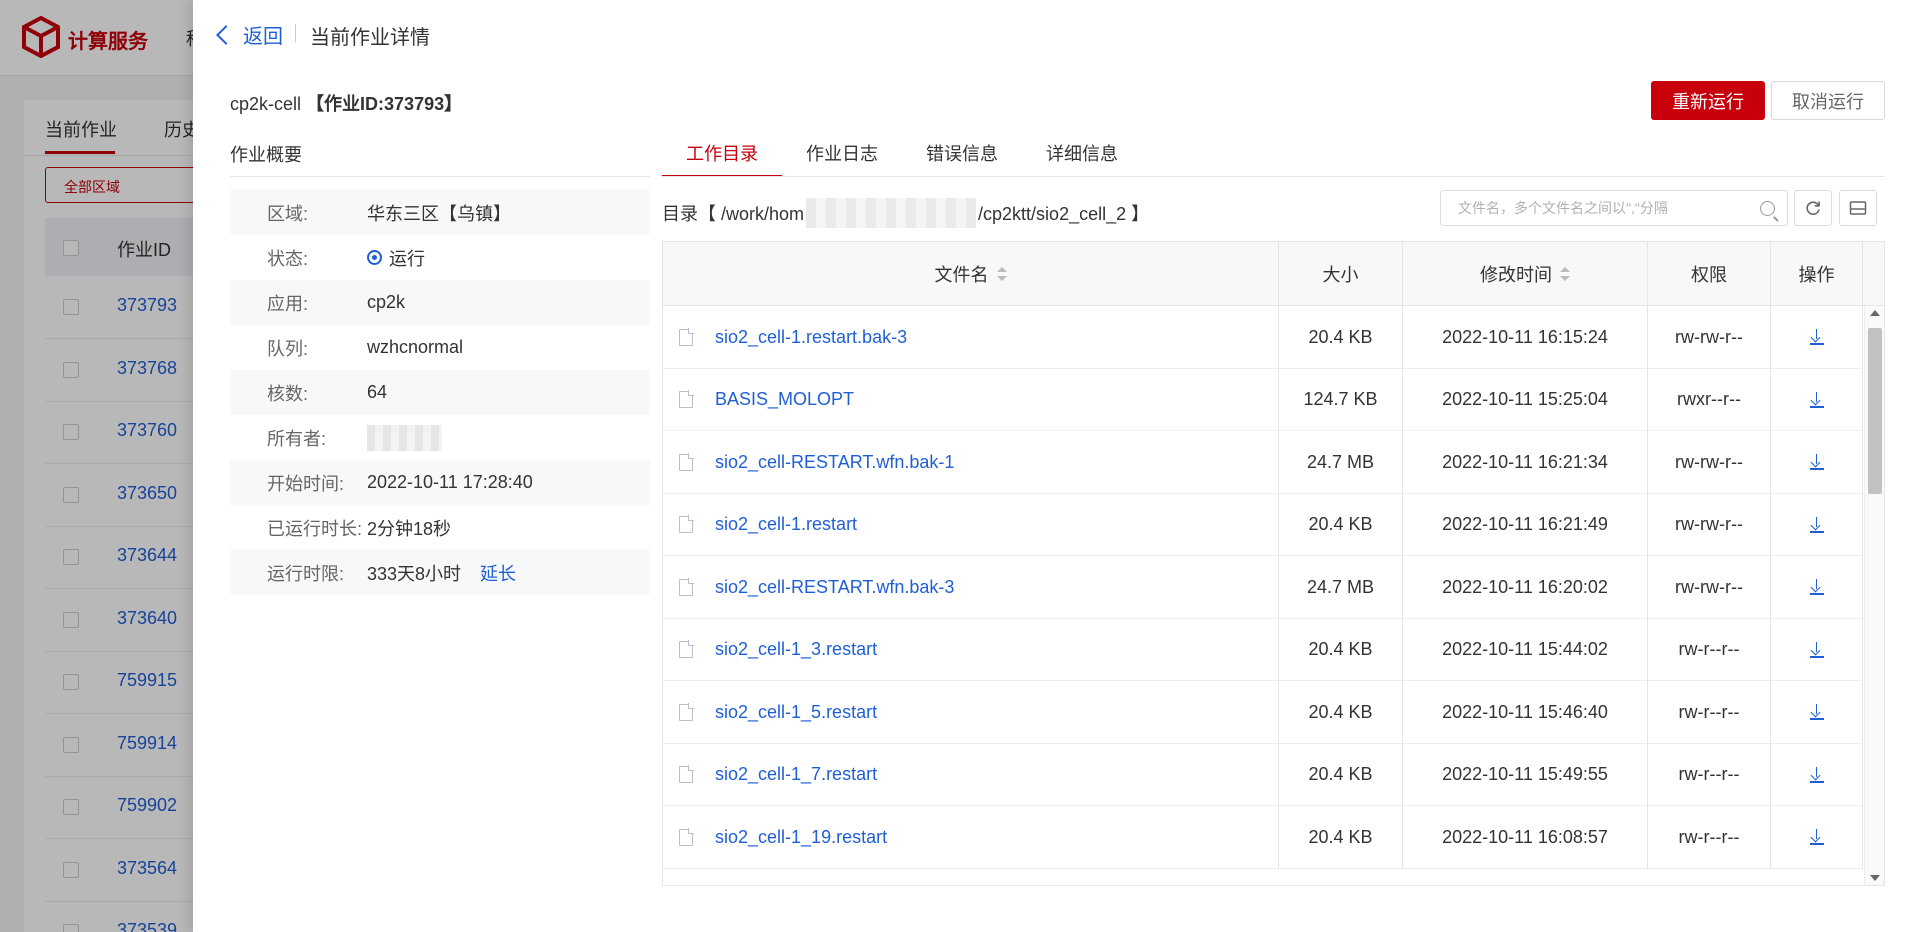  Describe the element at coordinates (784, 399) in the screenshot. I see `file-name-link: BASIS_MOLOPT` at that location.